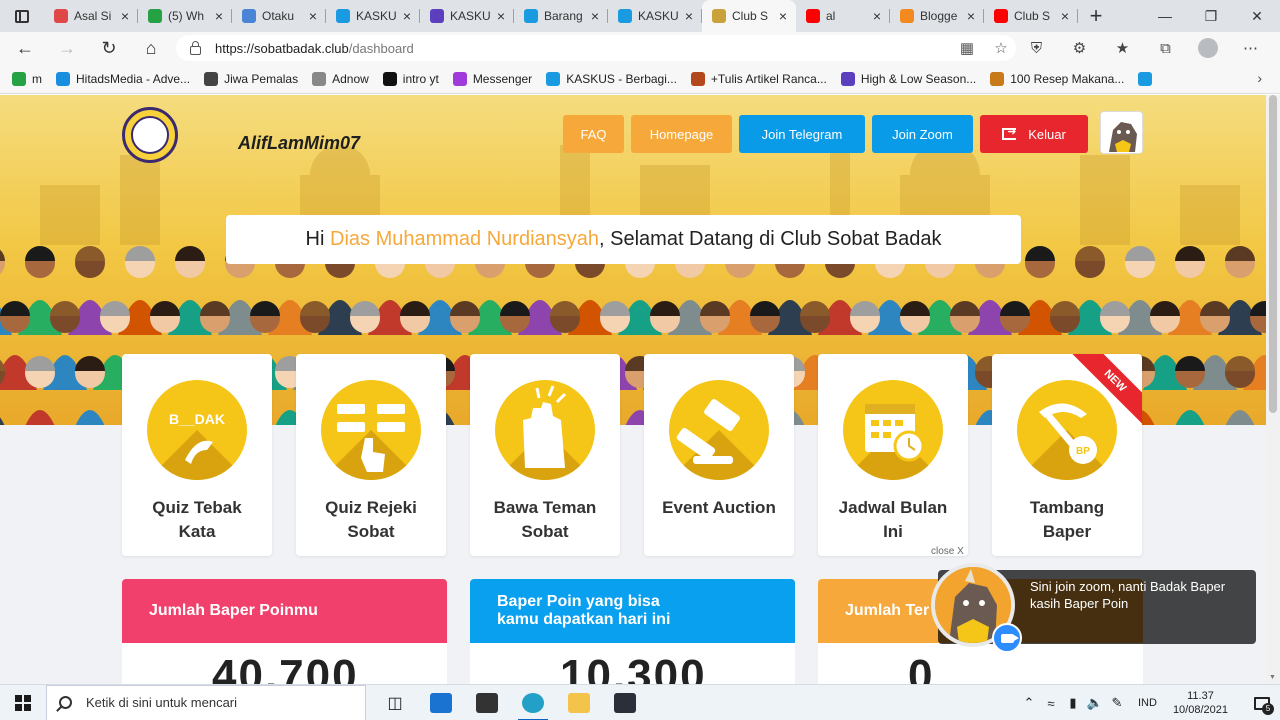 The image size is (1280, 720). What do you see at coordinates (27, 78) in the screenshot?
I see `bookmark-item: m` at bounding box center [27, 78].